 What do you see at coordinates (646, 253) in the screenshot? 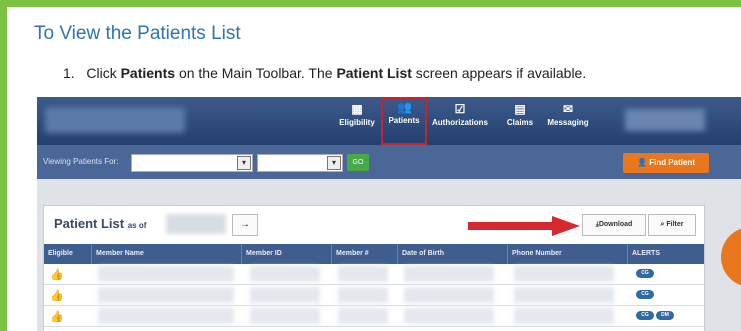
I see `col-alerts: ALERTS` at bounding box center [646, 253].